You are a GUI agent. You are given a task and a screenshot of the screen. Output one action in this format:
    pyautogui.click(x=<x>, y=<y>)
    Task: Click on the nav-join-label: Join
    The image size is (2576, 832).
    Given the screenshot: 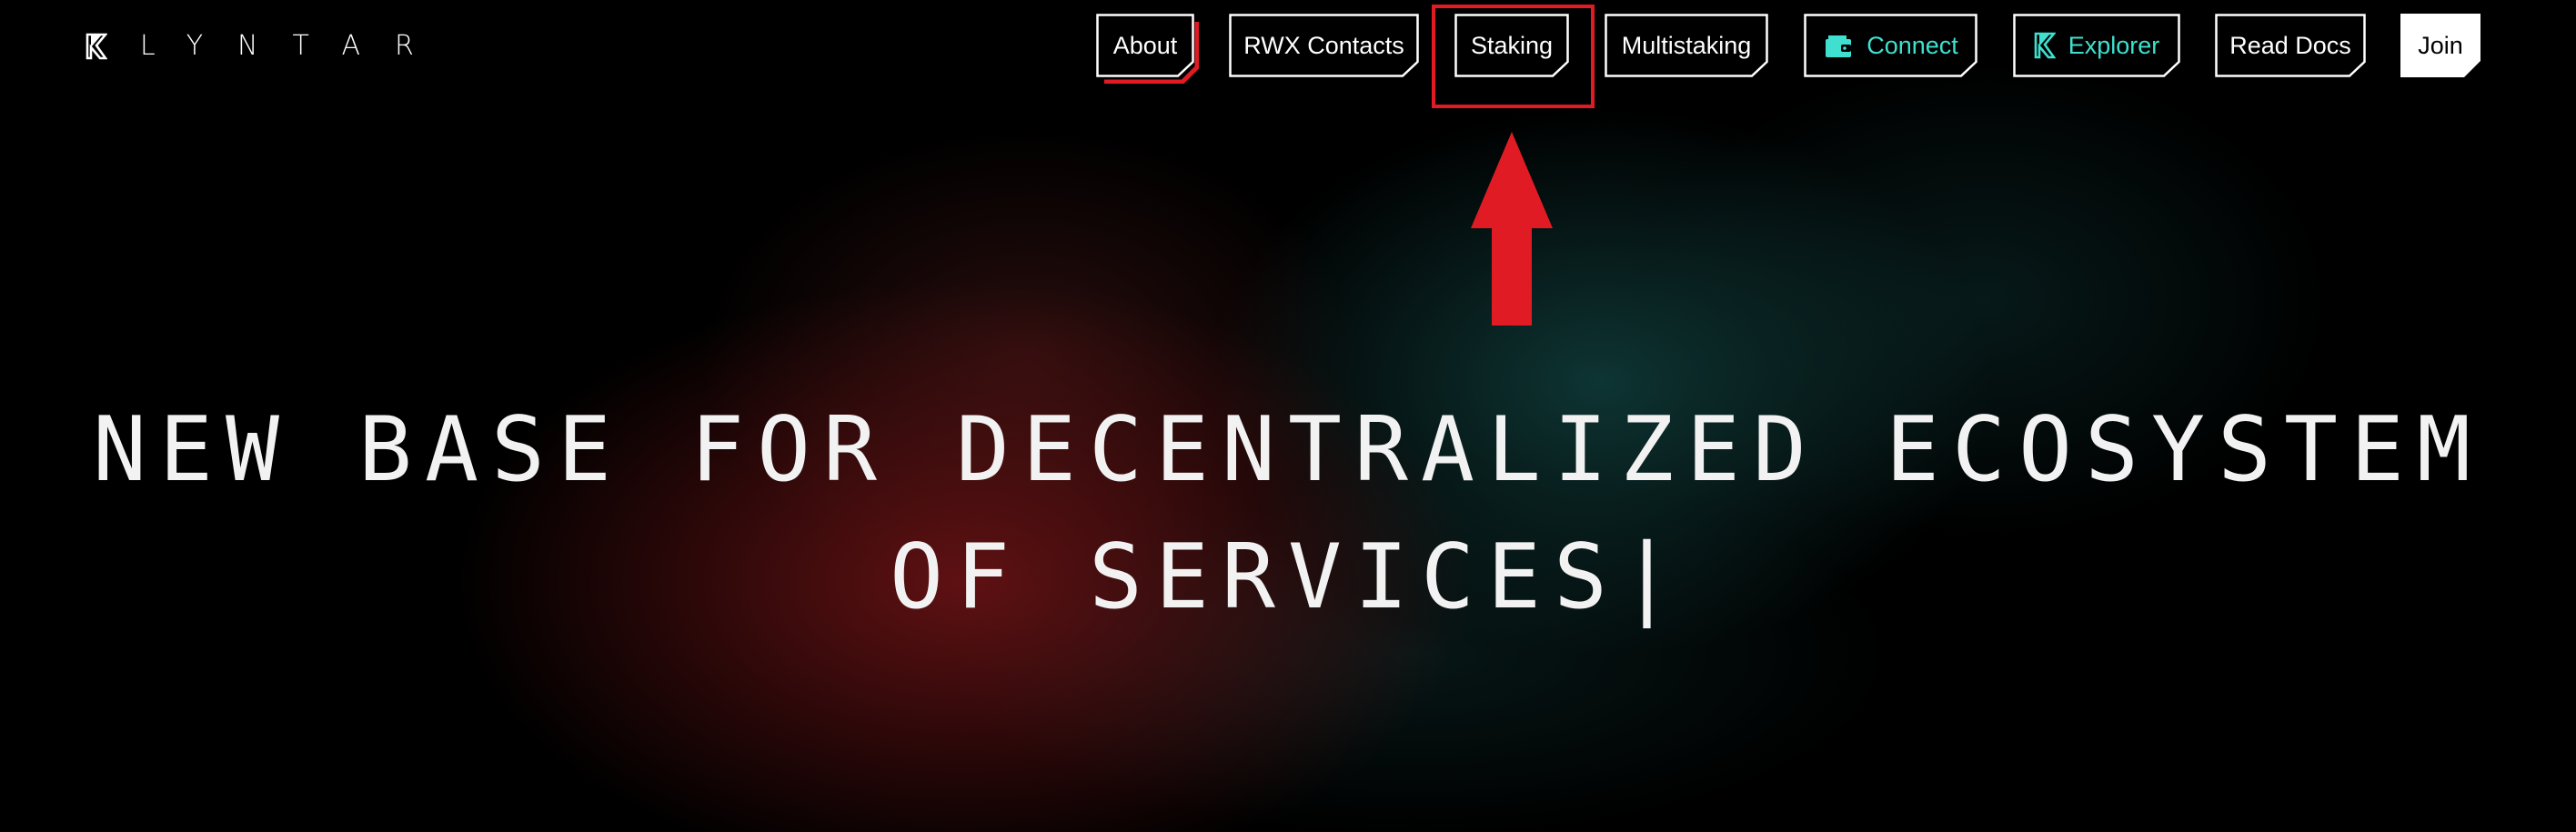 What is the action you would take?
    pyautogui.click(x=2440, y=45)
    